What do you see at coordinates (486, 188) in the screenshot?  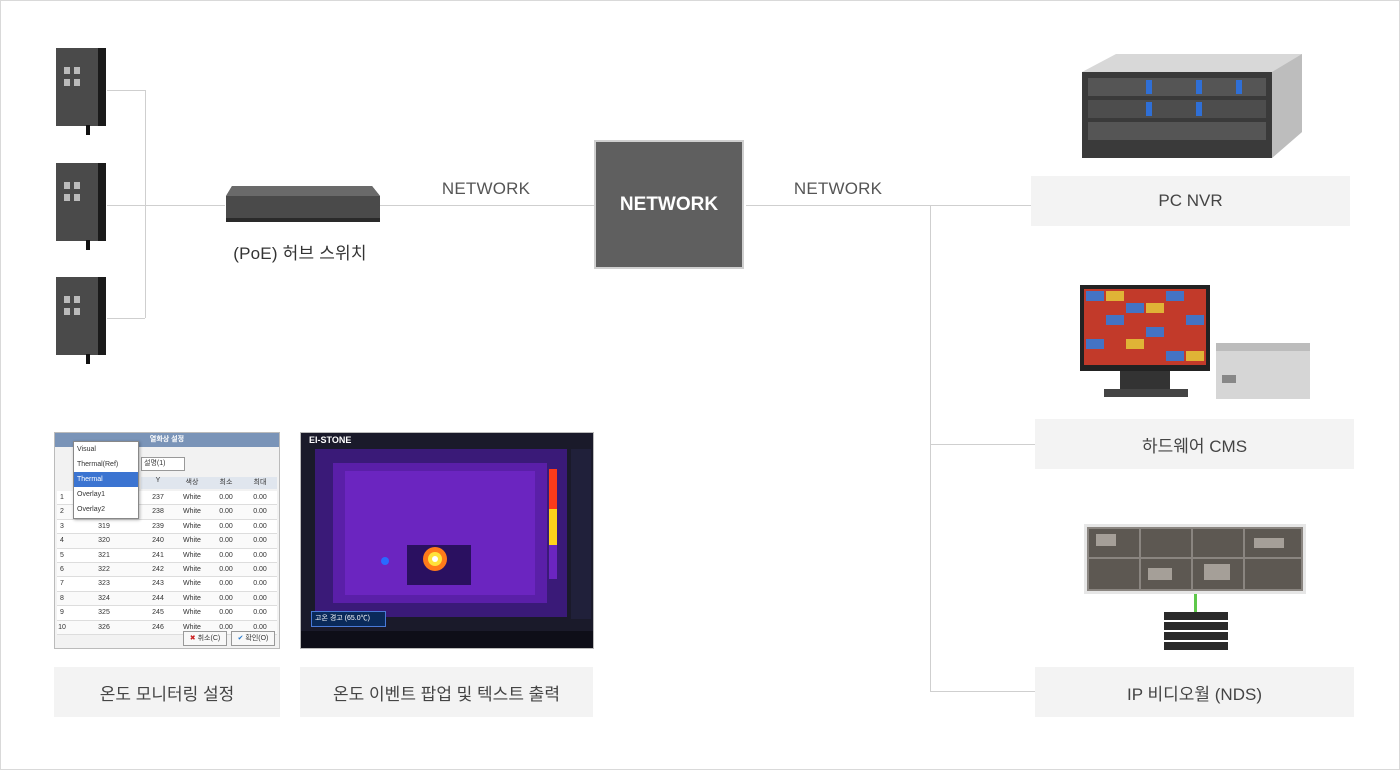 I see `network-label-left: NETWORK` at bounding box center [486, 188].